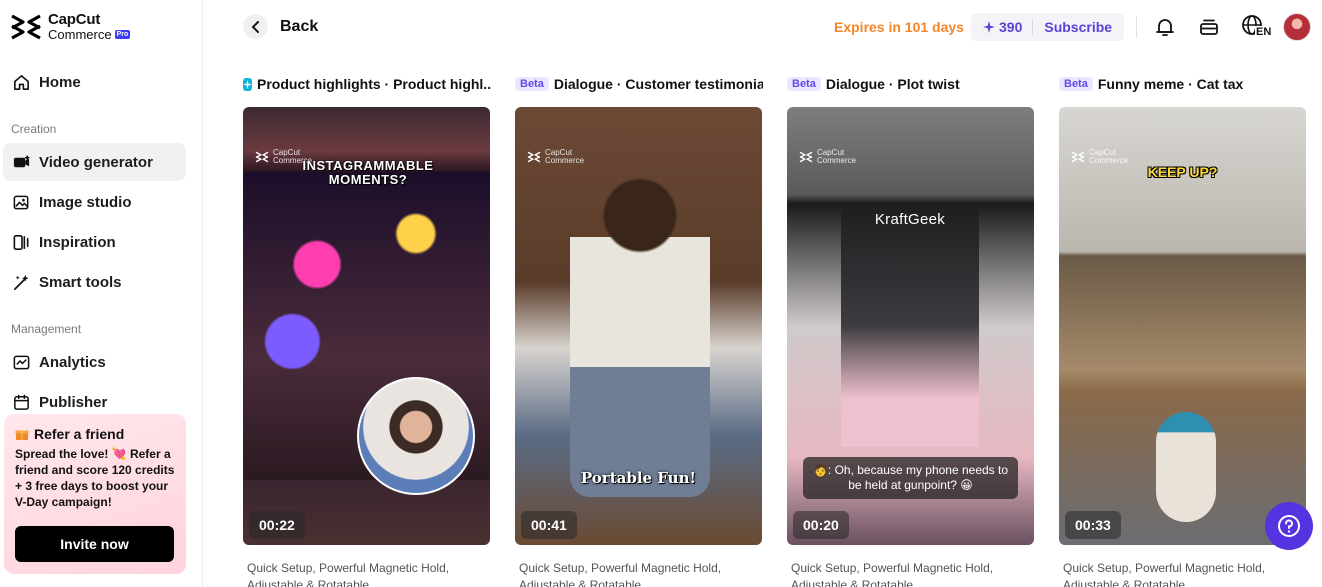 The width and height of the screenshot is (1322, 587). I want to click on section-label-management: Management, so click(46, 329).